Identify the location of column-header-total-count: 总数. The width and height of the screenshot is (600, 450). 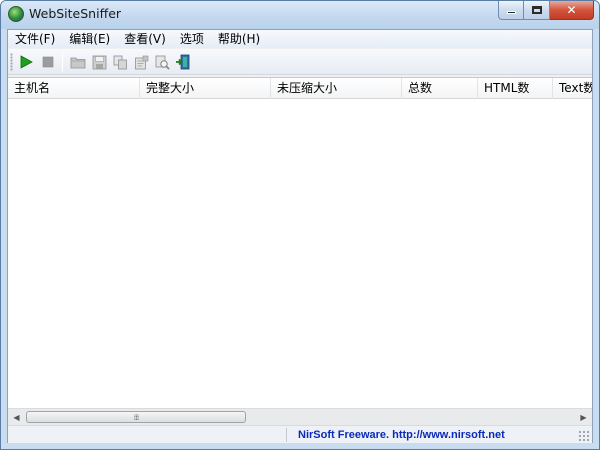
(440, 88).